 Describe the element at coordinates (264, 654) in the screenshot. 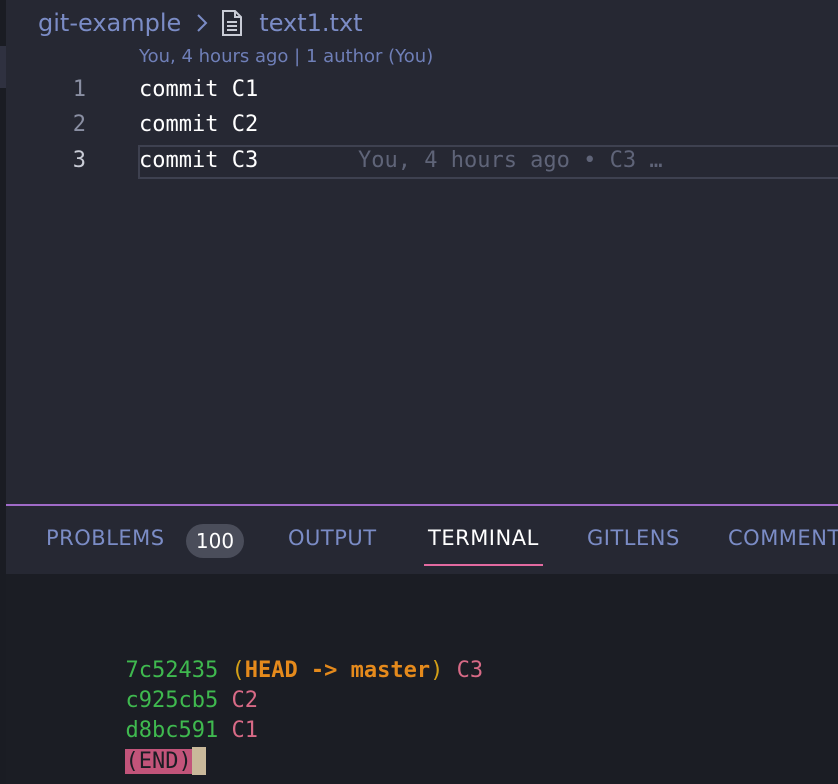

I see `log-line: 7c52435 (HEAD -> master) C3` at that location.